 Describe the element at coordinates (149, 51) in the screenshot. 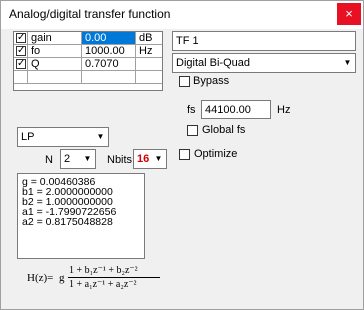

I see `param-unit: Hz` at that location.